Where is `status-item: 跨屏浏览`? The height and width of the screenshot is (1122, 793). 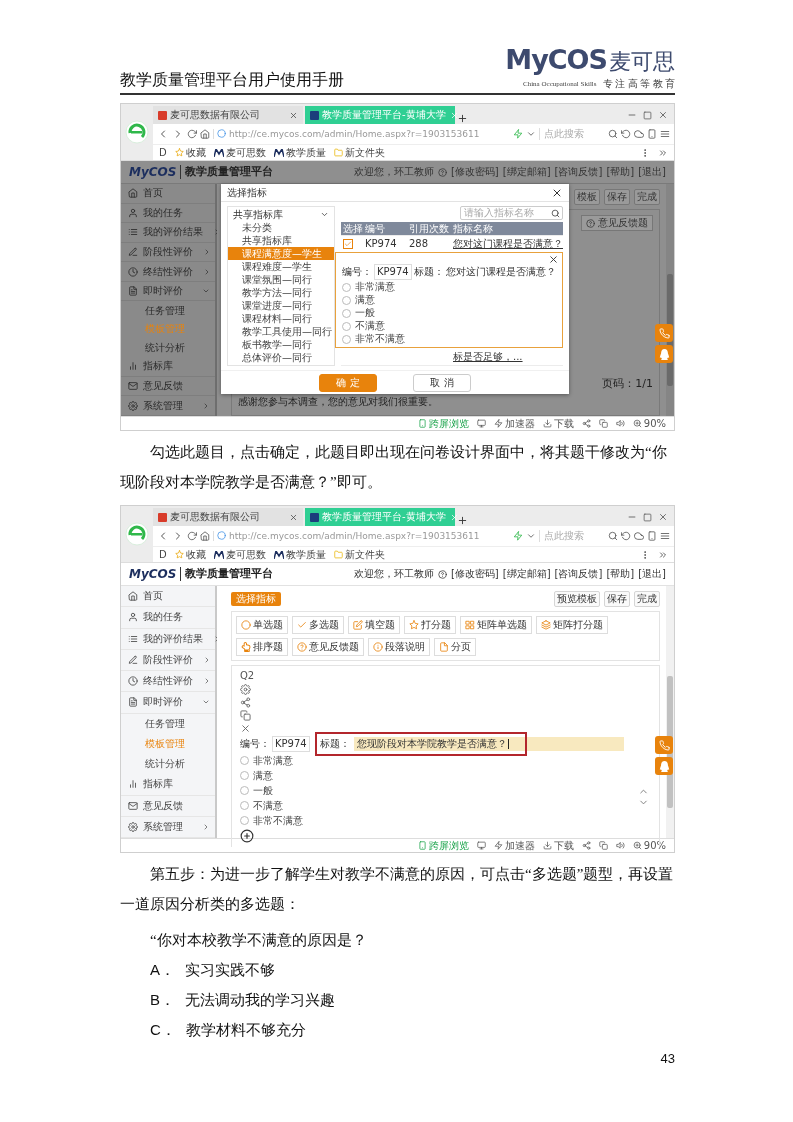
status-item: 跨屏浏览 is located at coordinates (443, 423).